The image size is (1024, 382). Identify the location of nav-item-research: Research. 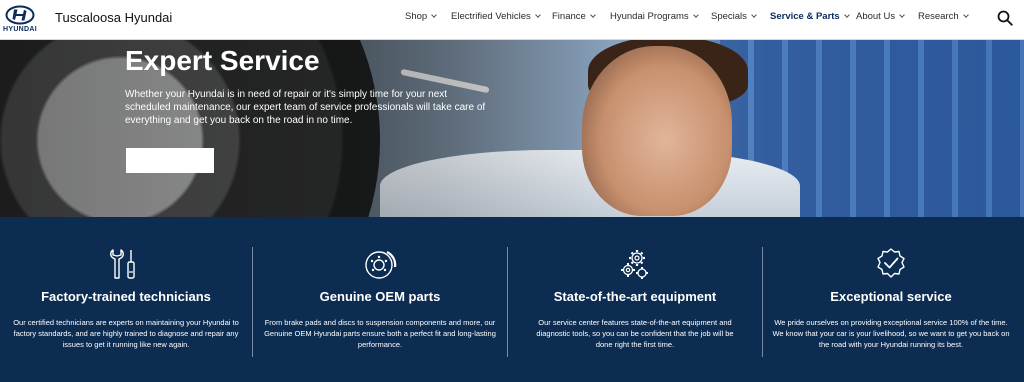
(943, 16).